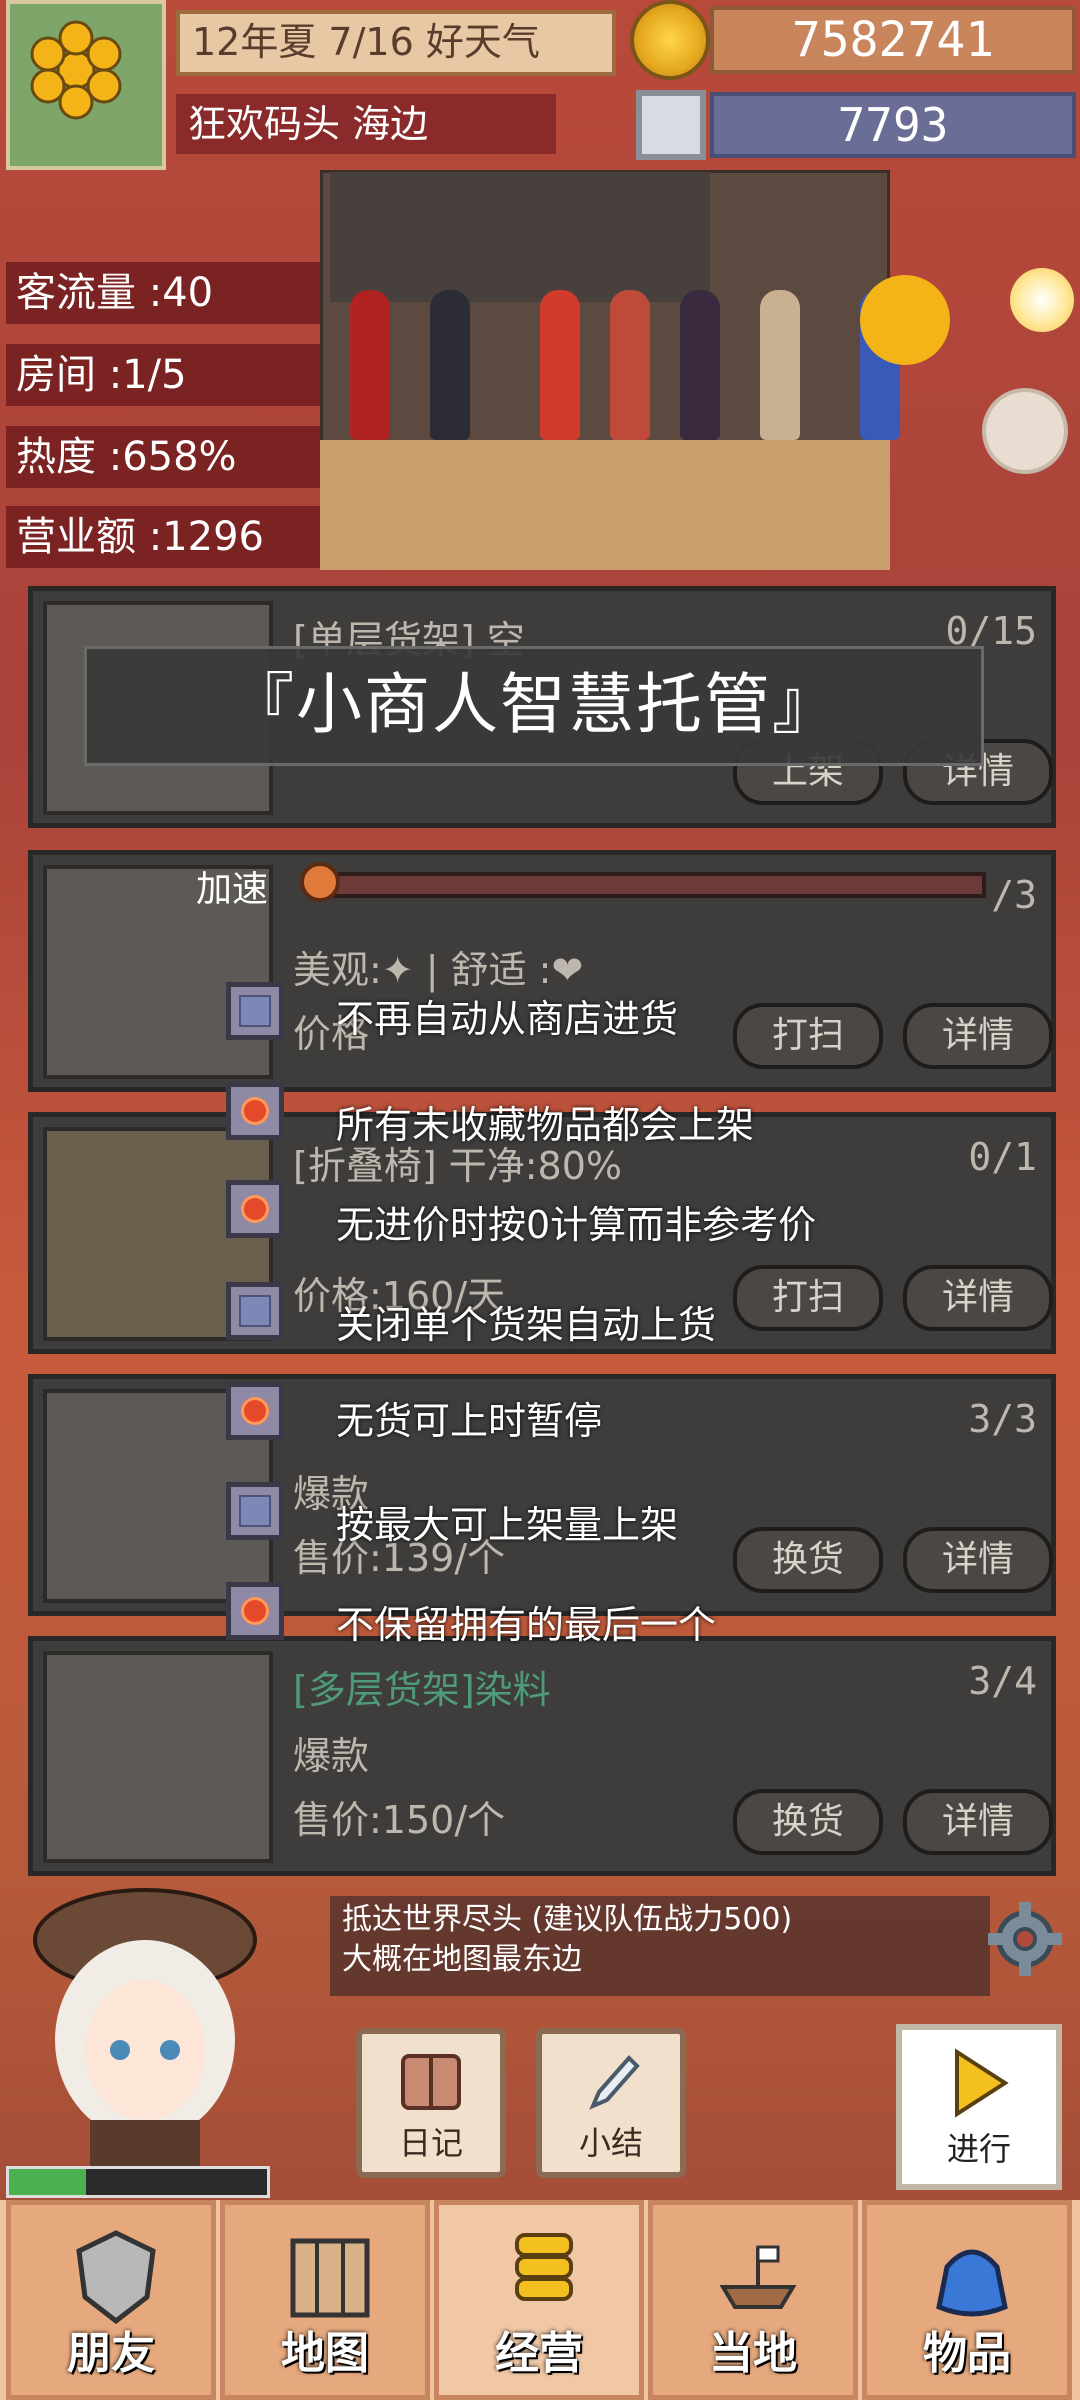 The image size is (1080, 2400). Describe the element at coordinates (171, 457) in the screenshot. I see `stat-popularity: 热度 :658%` at that location.